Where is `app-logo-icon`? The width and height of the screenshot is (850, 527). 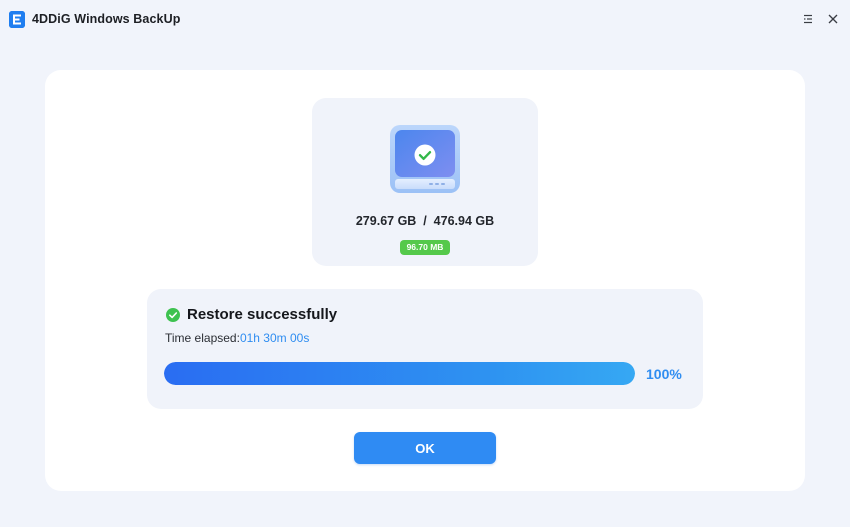 app-logo-icon is located at coordinates (17, 19).